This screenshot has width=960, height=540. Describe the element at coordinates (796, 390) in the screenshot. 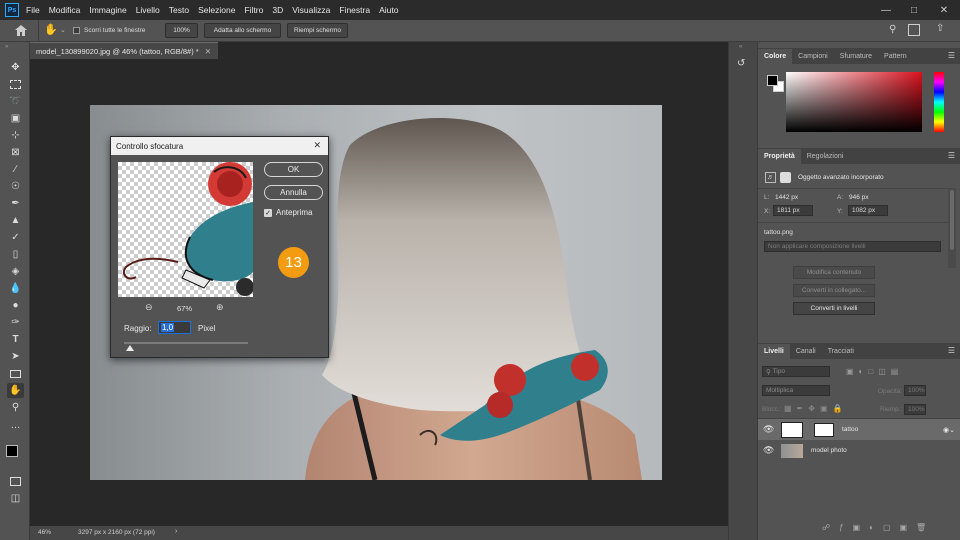

I see `blend-mode-select: Moltiplica` at that location.